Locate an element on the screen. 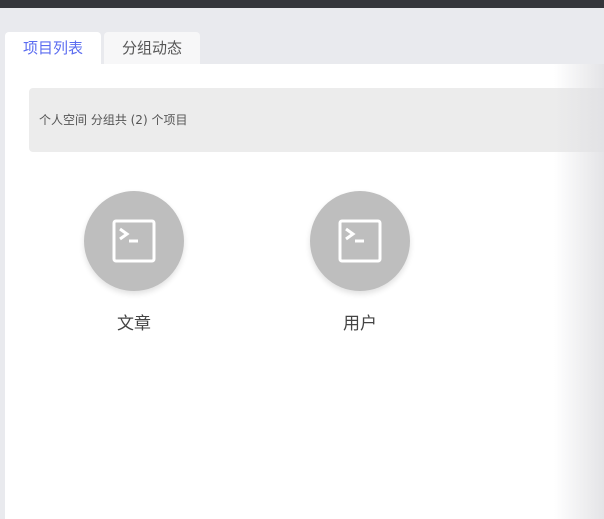  tab-bar: 项目列表 分组动态 is located at coordinates (102, 48).